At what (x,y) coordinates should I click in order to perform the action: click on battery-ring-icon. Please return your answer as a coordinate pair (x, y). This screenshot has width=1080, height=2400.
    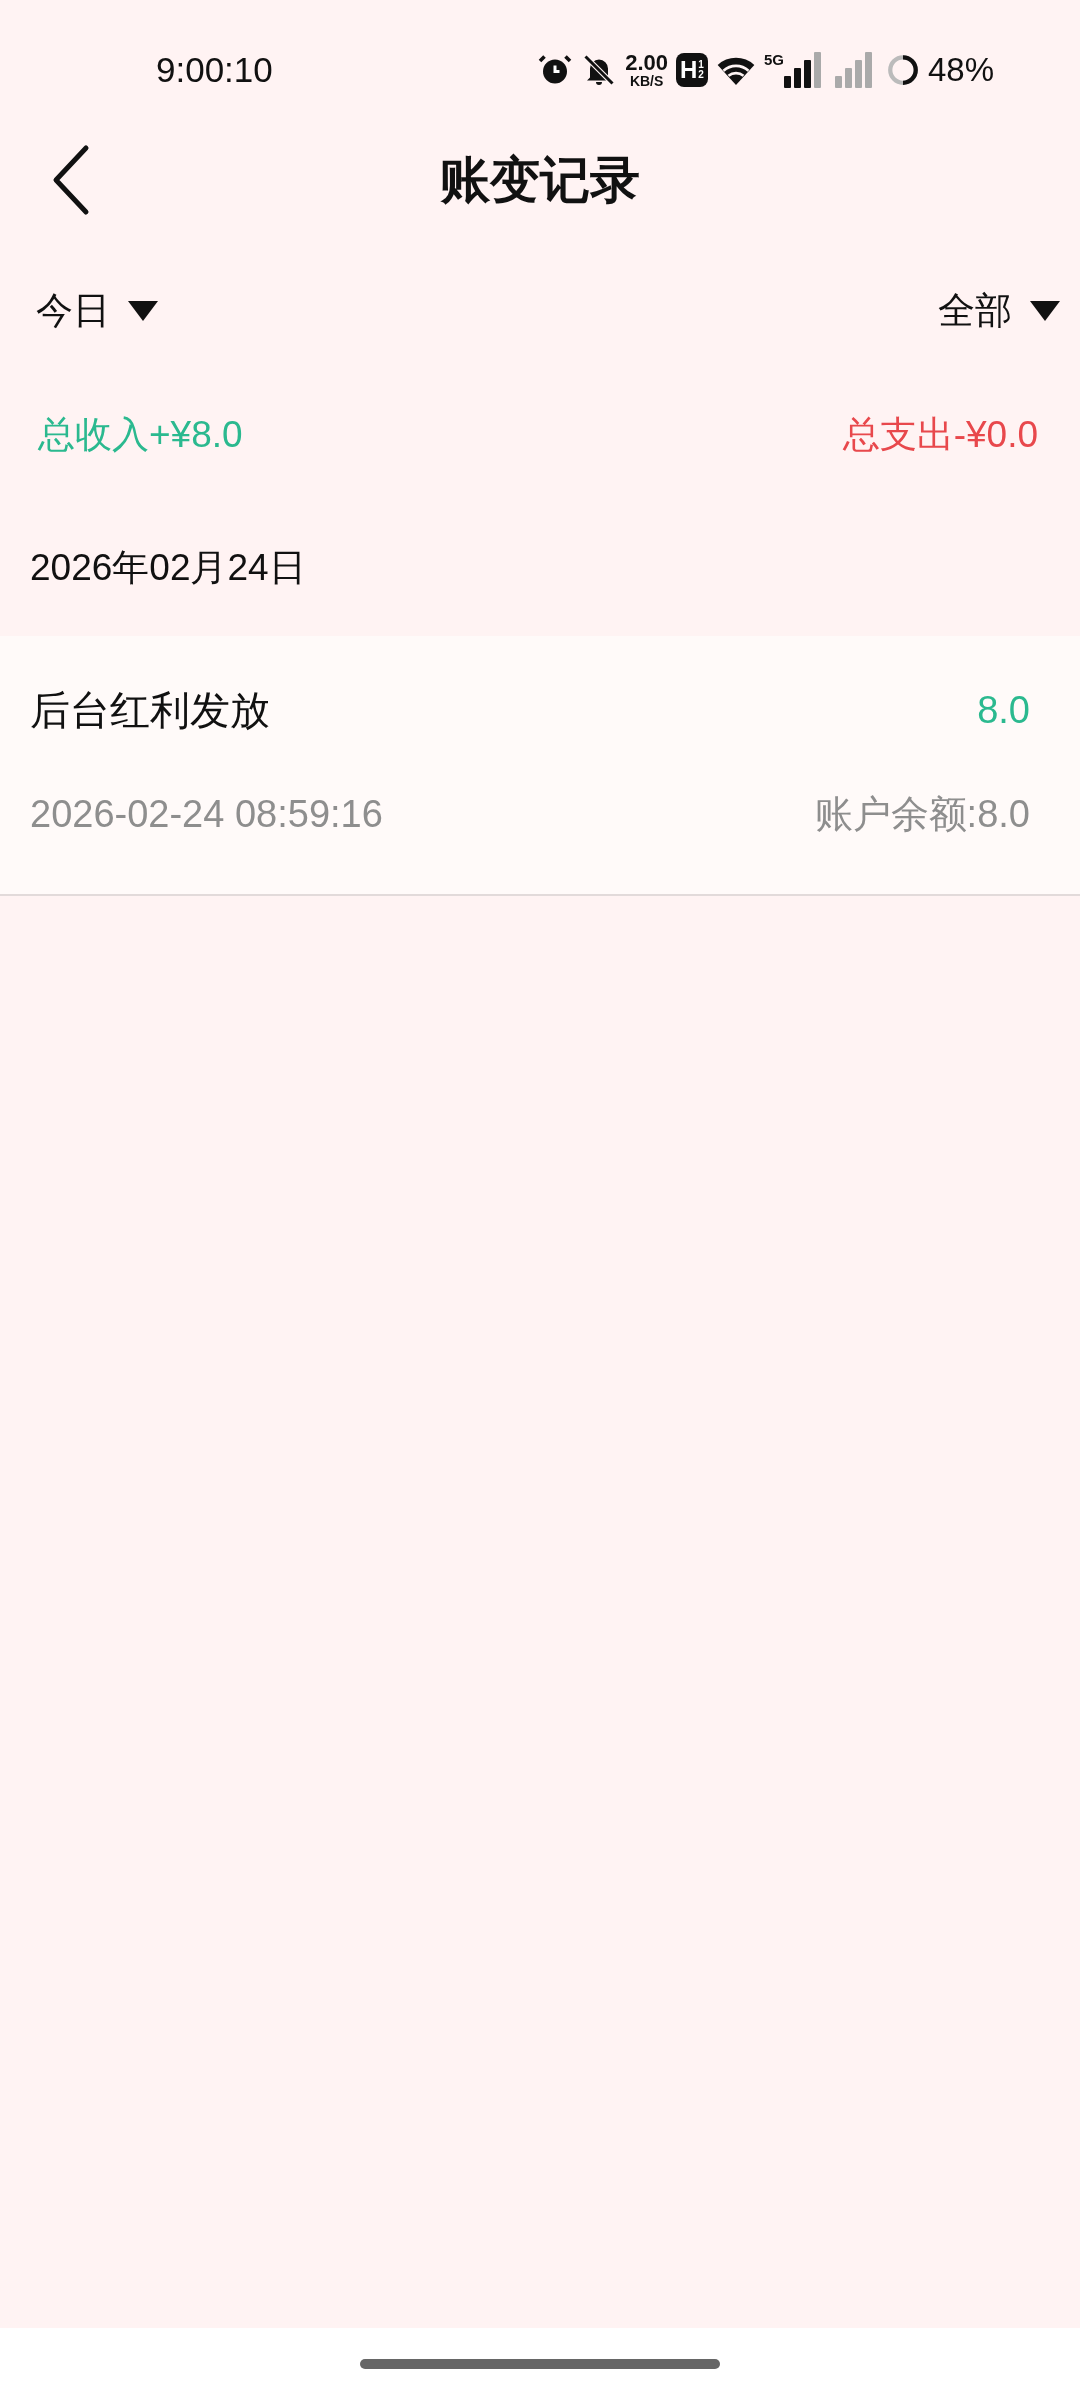
    Looking at the image, I should click on (902, 70).